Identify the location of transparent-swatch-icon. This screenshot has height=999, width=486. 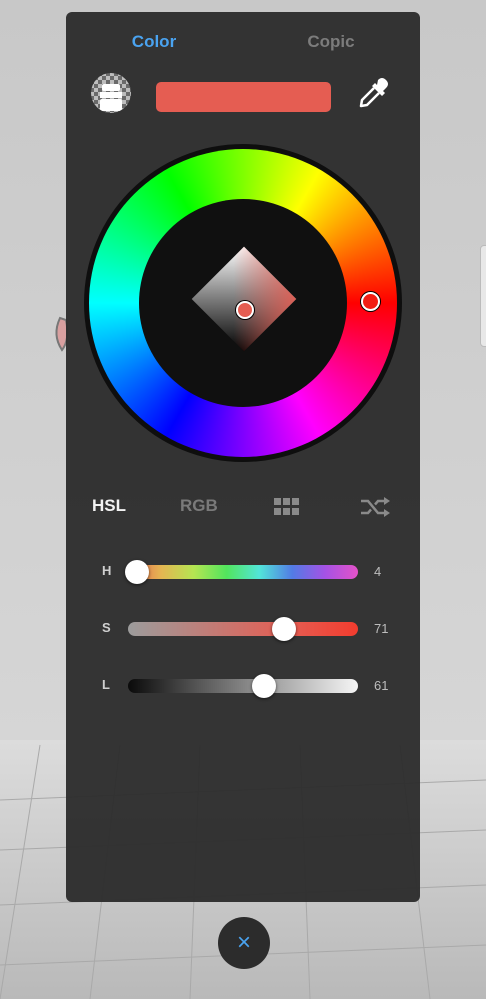
(111, 93).